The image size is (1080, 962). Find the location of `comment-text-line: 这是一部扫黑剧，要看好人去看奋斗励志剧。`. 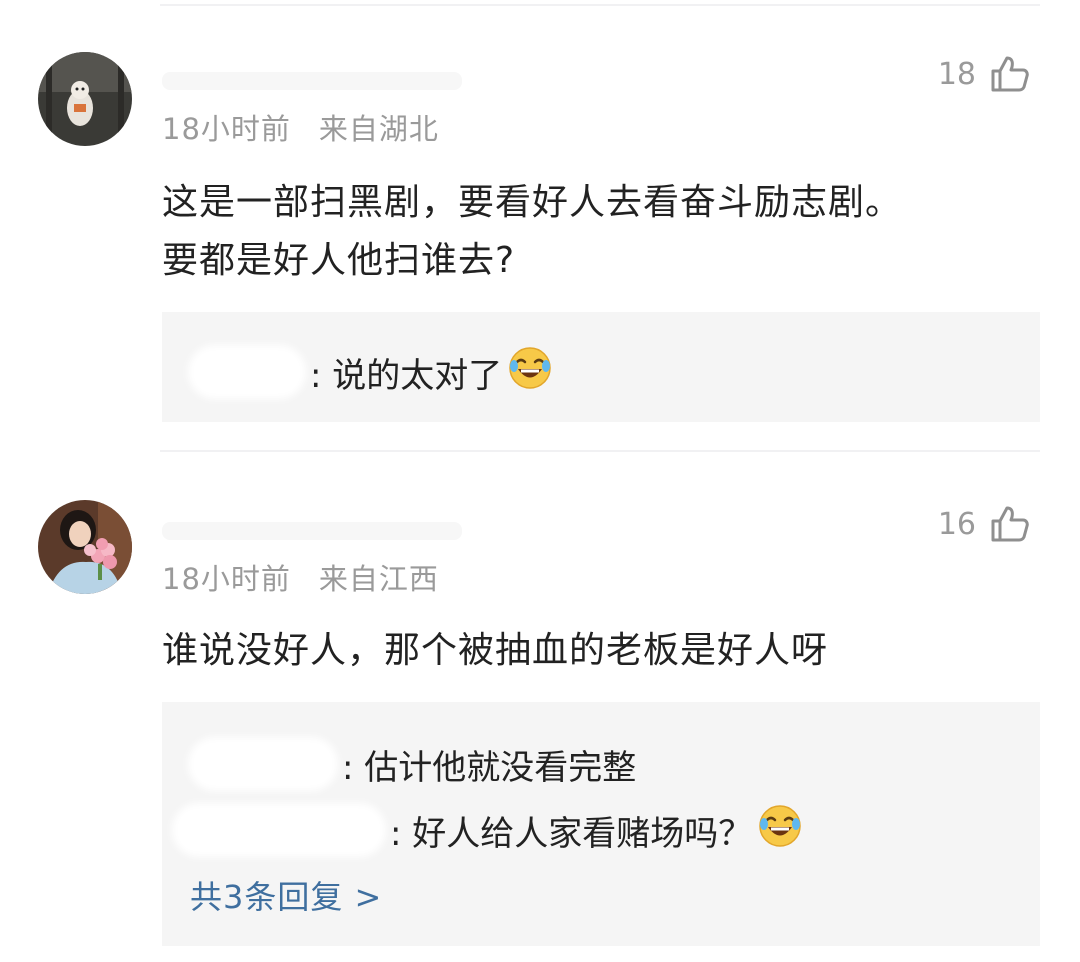

comment-text-line: 这是一部扫黑剧，要看好人去看奋斗励志剧。 is located at coordinates (532, 202).